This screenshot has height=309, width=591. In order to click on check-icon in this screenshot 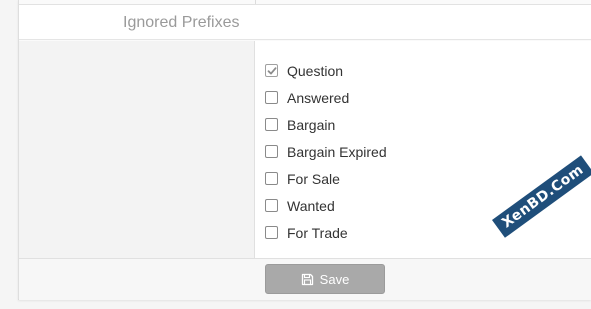, I will do `click(271, 70)`.